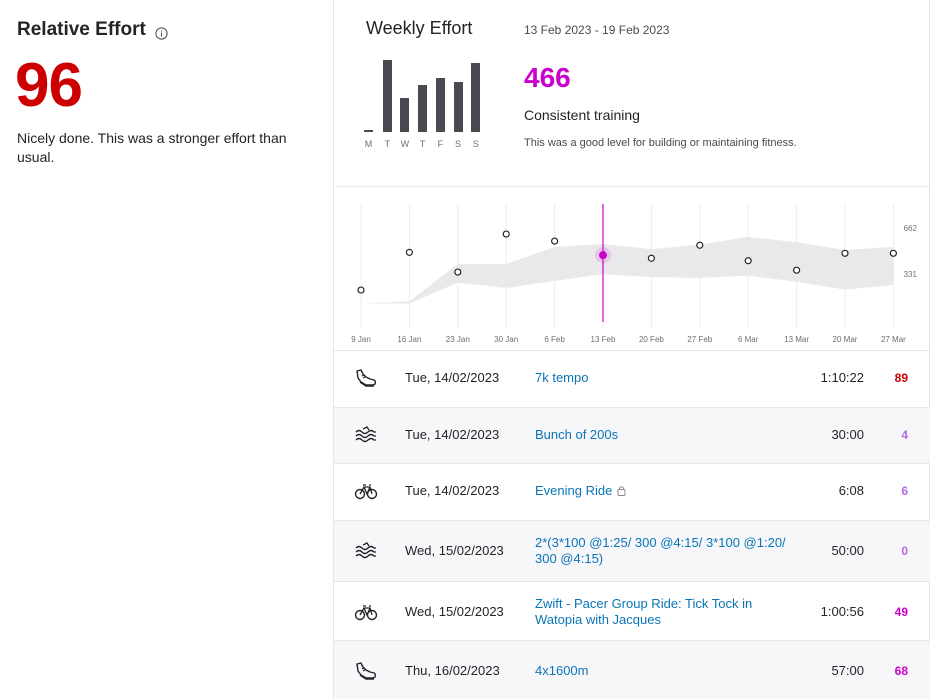 The width and height of the screenshot is (931, 699). I want to click on chart-range-band, so click(627, 270).